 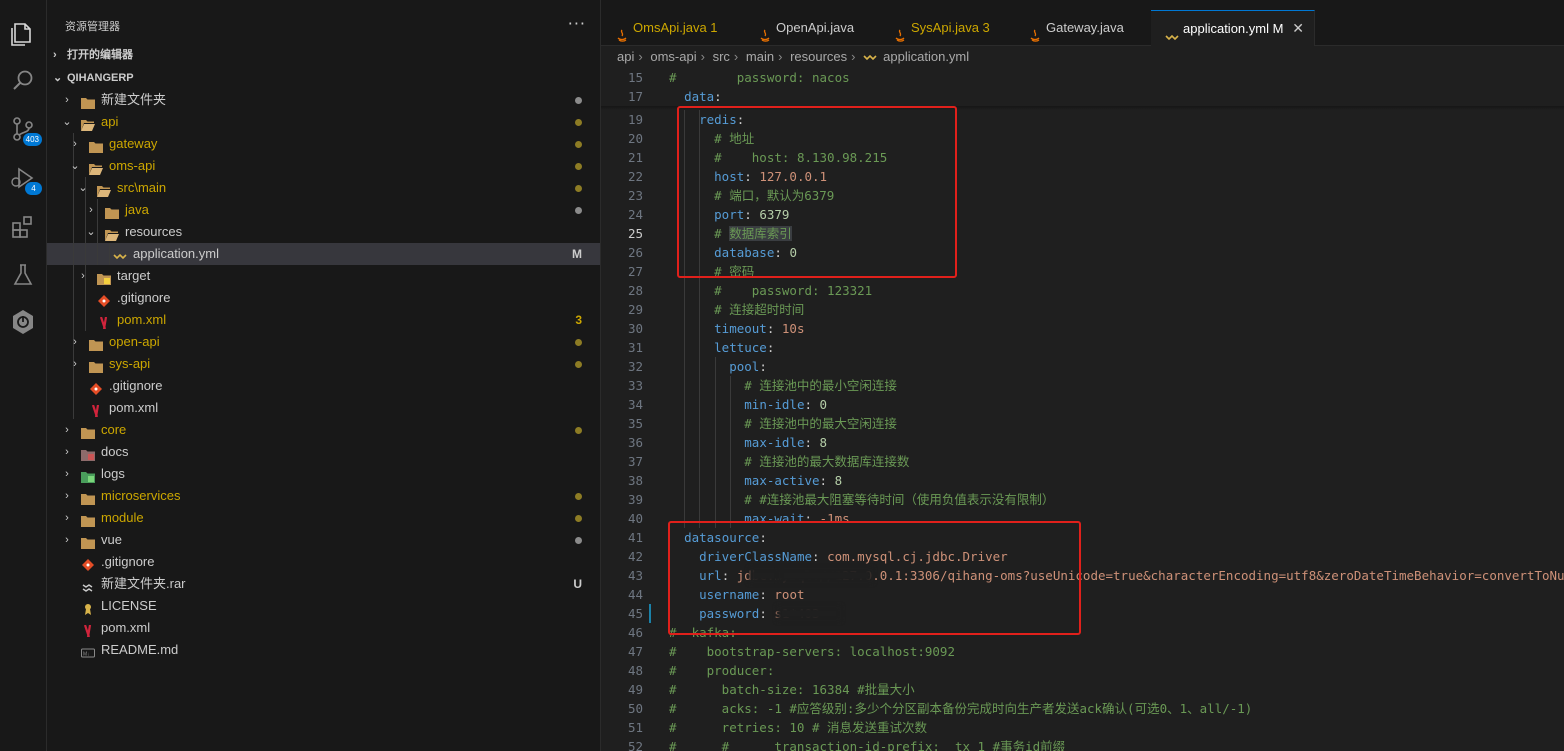 What do you see at coordinates (323, 540) in the screenshot?
I see `tree-folder: › vue` at bounding box center [323, 540].